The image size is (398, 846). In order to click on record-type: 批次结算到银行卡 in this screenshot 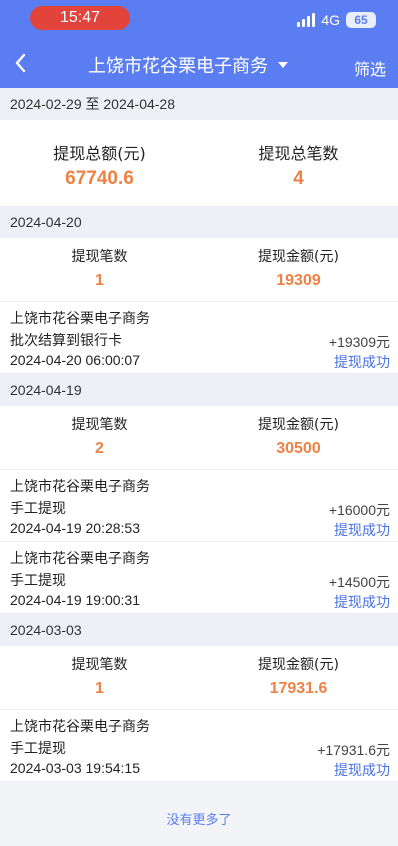, I will do `click(66, 341)`.